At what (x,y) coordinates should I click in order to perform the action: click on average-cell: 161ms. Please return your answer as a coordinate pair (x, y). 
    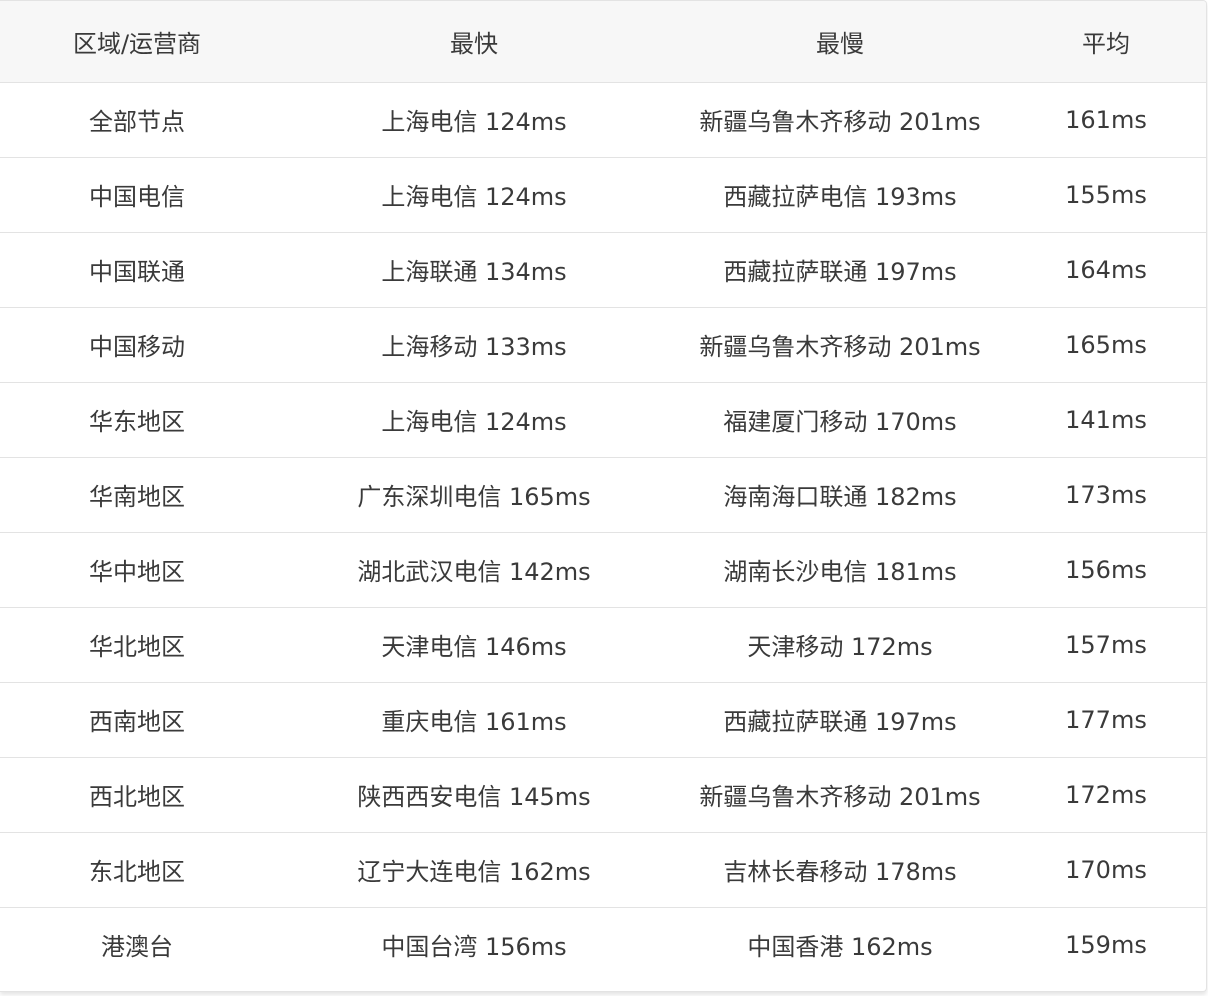
    Looking at the image, I should click on (1106, 120).